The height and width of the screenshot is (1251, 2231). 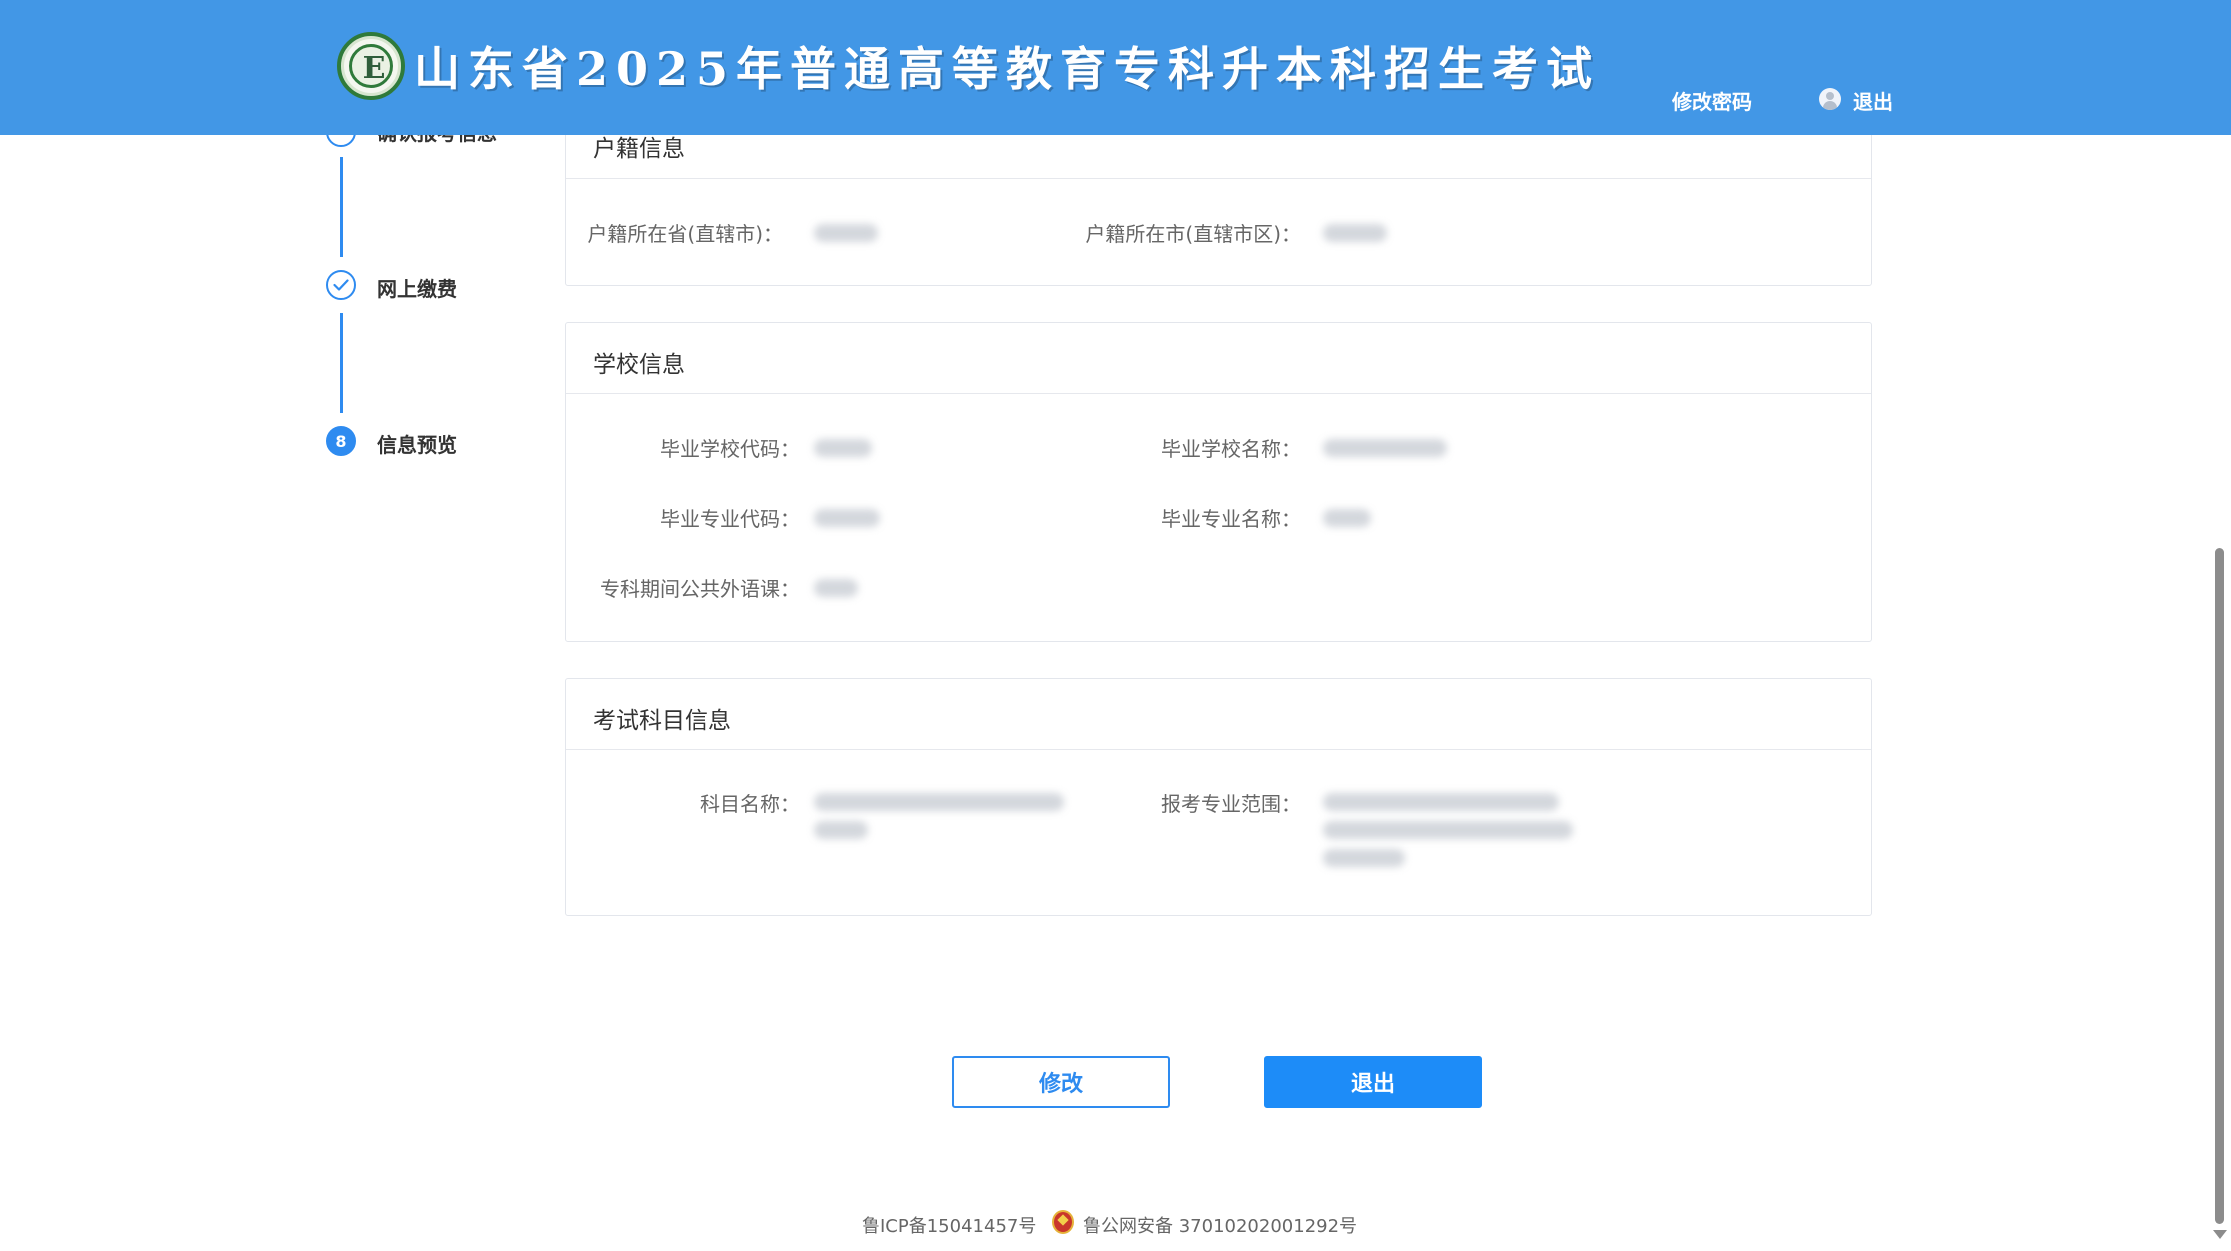 What do you see at coordinates (417, 445) in the screenshot?
I see `step-3-label: 信息预览` at bounding box center [417, 445].